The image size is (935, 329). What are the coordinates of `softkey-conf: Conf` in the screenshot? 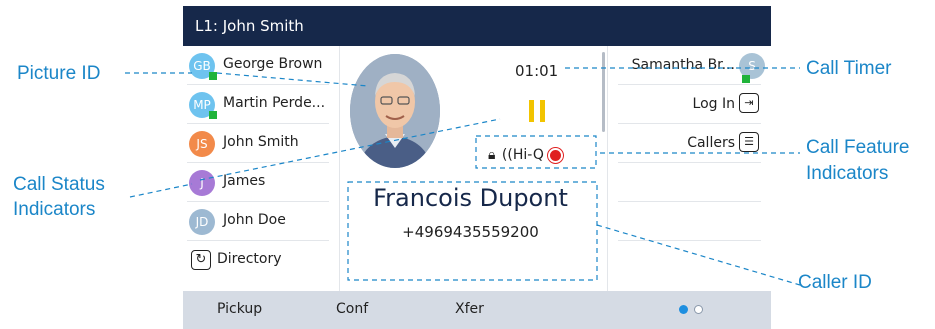 It's located at (352, 309).